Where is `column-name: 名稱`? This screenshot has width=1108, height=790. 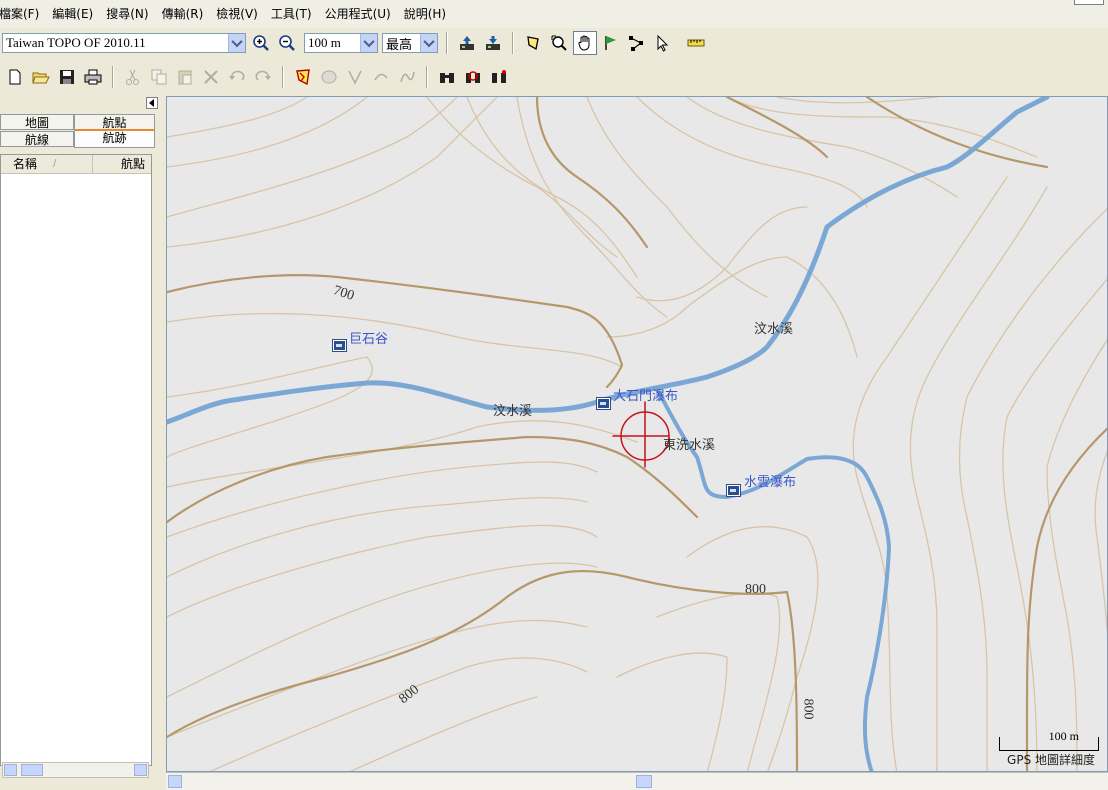 column-name: 名稱 is located at coordinates (47, 164).